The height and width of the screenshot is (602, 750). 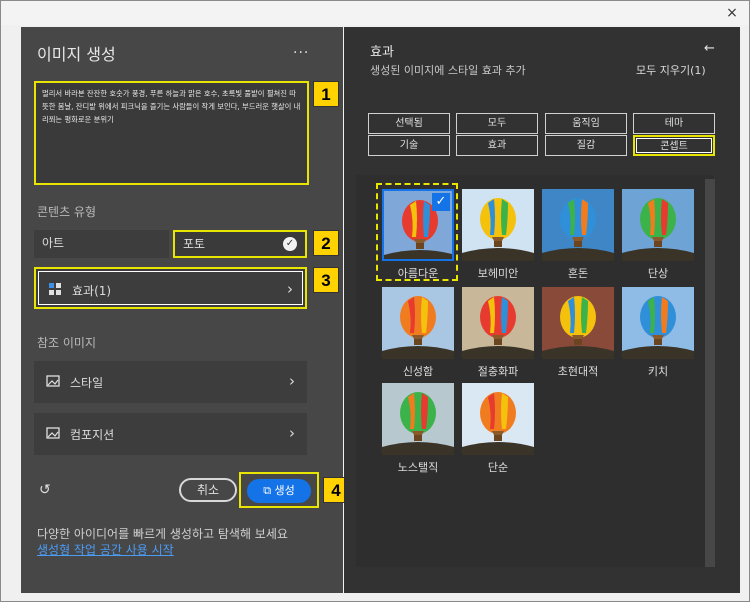 I want to click on composition-button: 컴포지션 ›, so click(x=170, y=434).